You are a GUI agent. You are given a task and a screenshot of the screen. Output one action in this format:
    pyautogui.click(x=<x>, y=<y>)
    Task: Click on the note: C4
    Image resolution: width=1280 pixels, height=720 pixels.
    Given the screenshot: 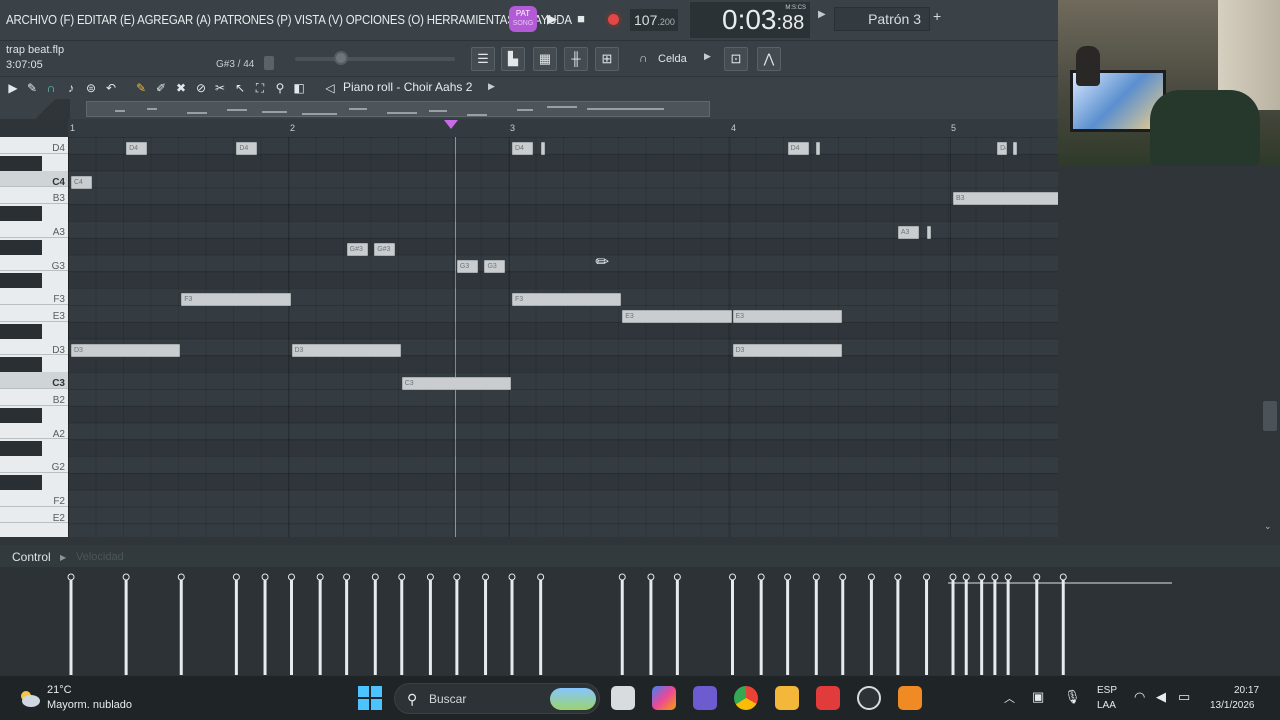 What is the action you would take?
    pyautogui.click(x=82, y=182)
    